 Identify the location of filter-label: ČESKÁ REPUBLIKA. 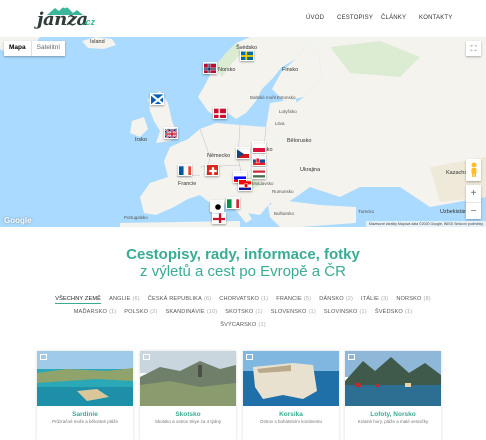
(174, 299).